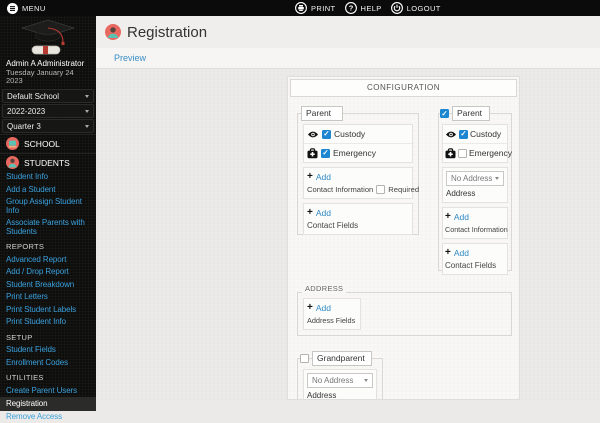  I want to click on address-fields-label: Address Fields, so click(331, 320).